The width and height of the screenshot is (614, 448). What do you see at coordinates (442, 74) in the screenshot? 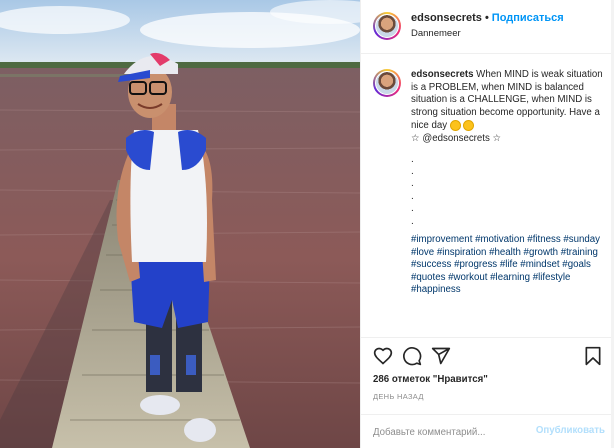
I see `caption-username: edsonsecrets` at bounding box center [442, 74].